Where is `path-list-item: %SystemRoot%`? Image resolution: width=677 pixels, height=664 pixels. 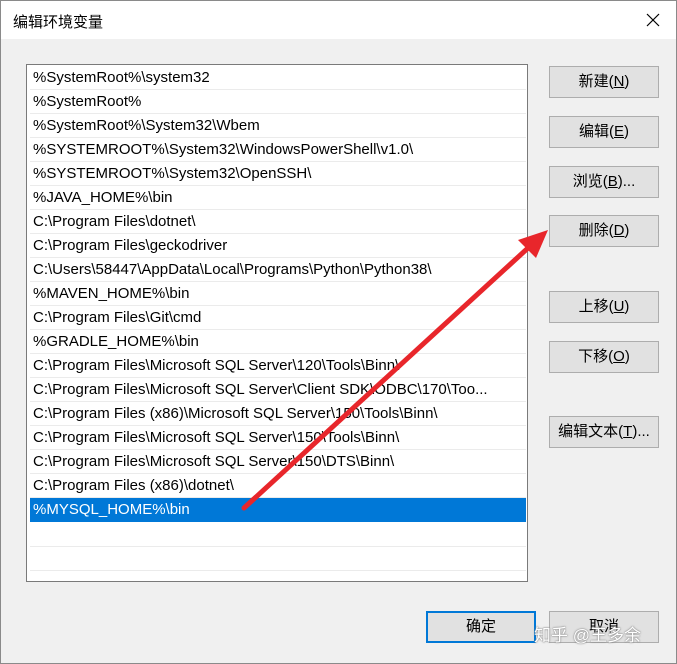 path-list-item: %SystemRoot% is located at coordinates (278, 102).